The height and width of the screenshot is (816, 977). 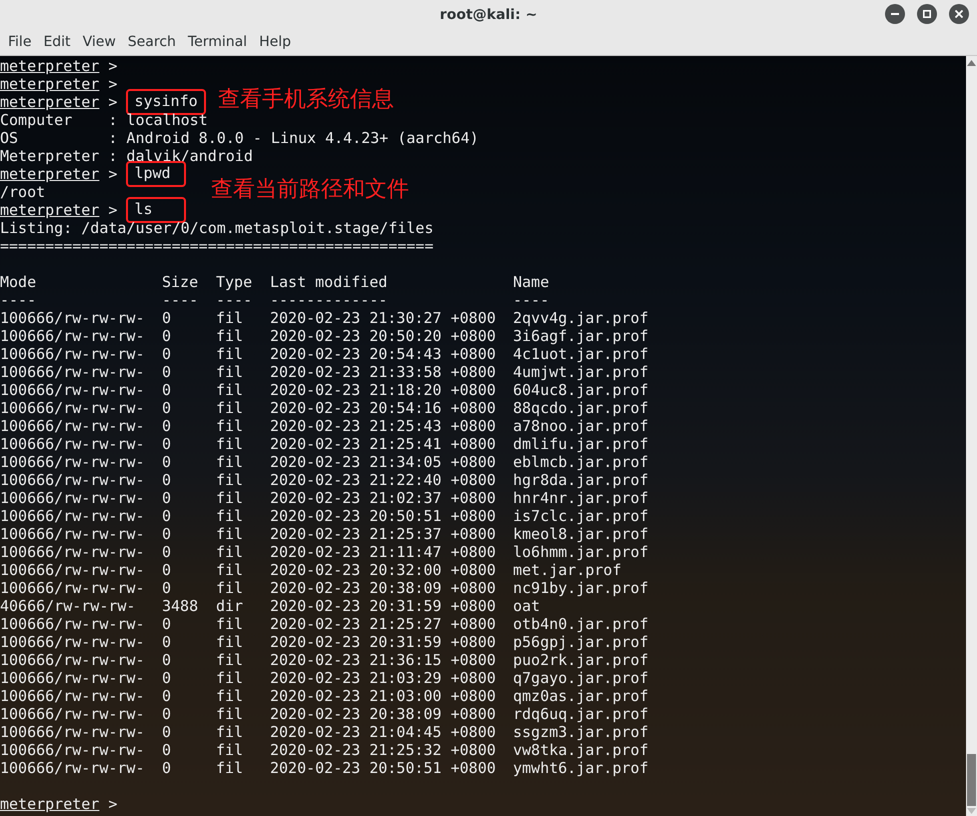 I want to click on table-cell: rdq6uq.jar.prof, so click(x=580, y=714).